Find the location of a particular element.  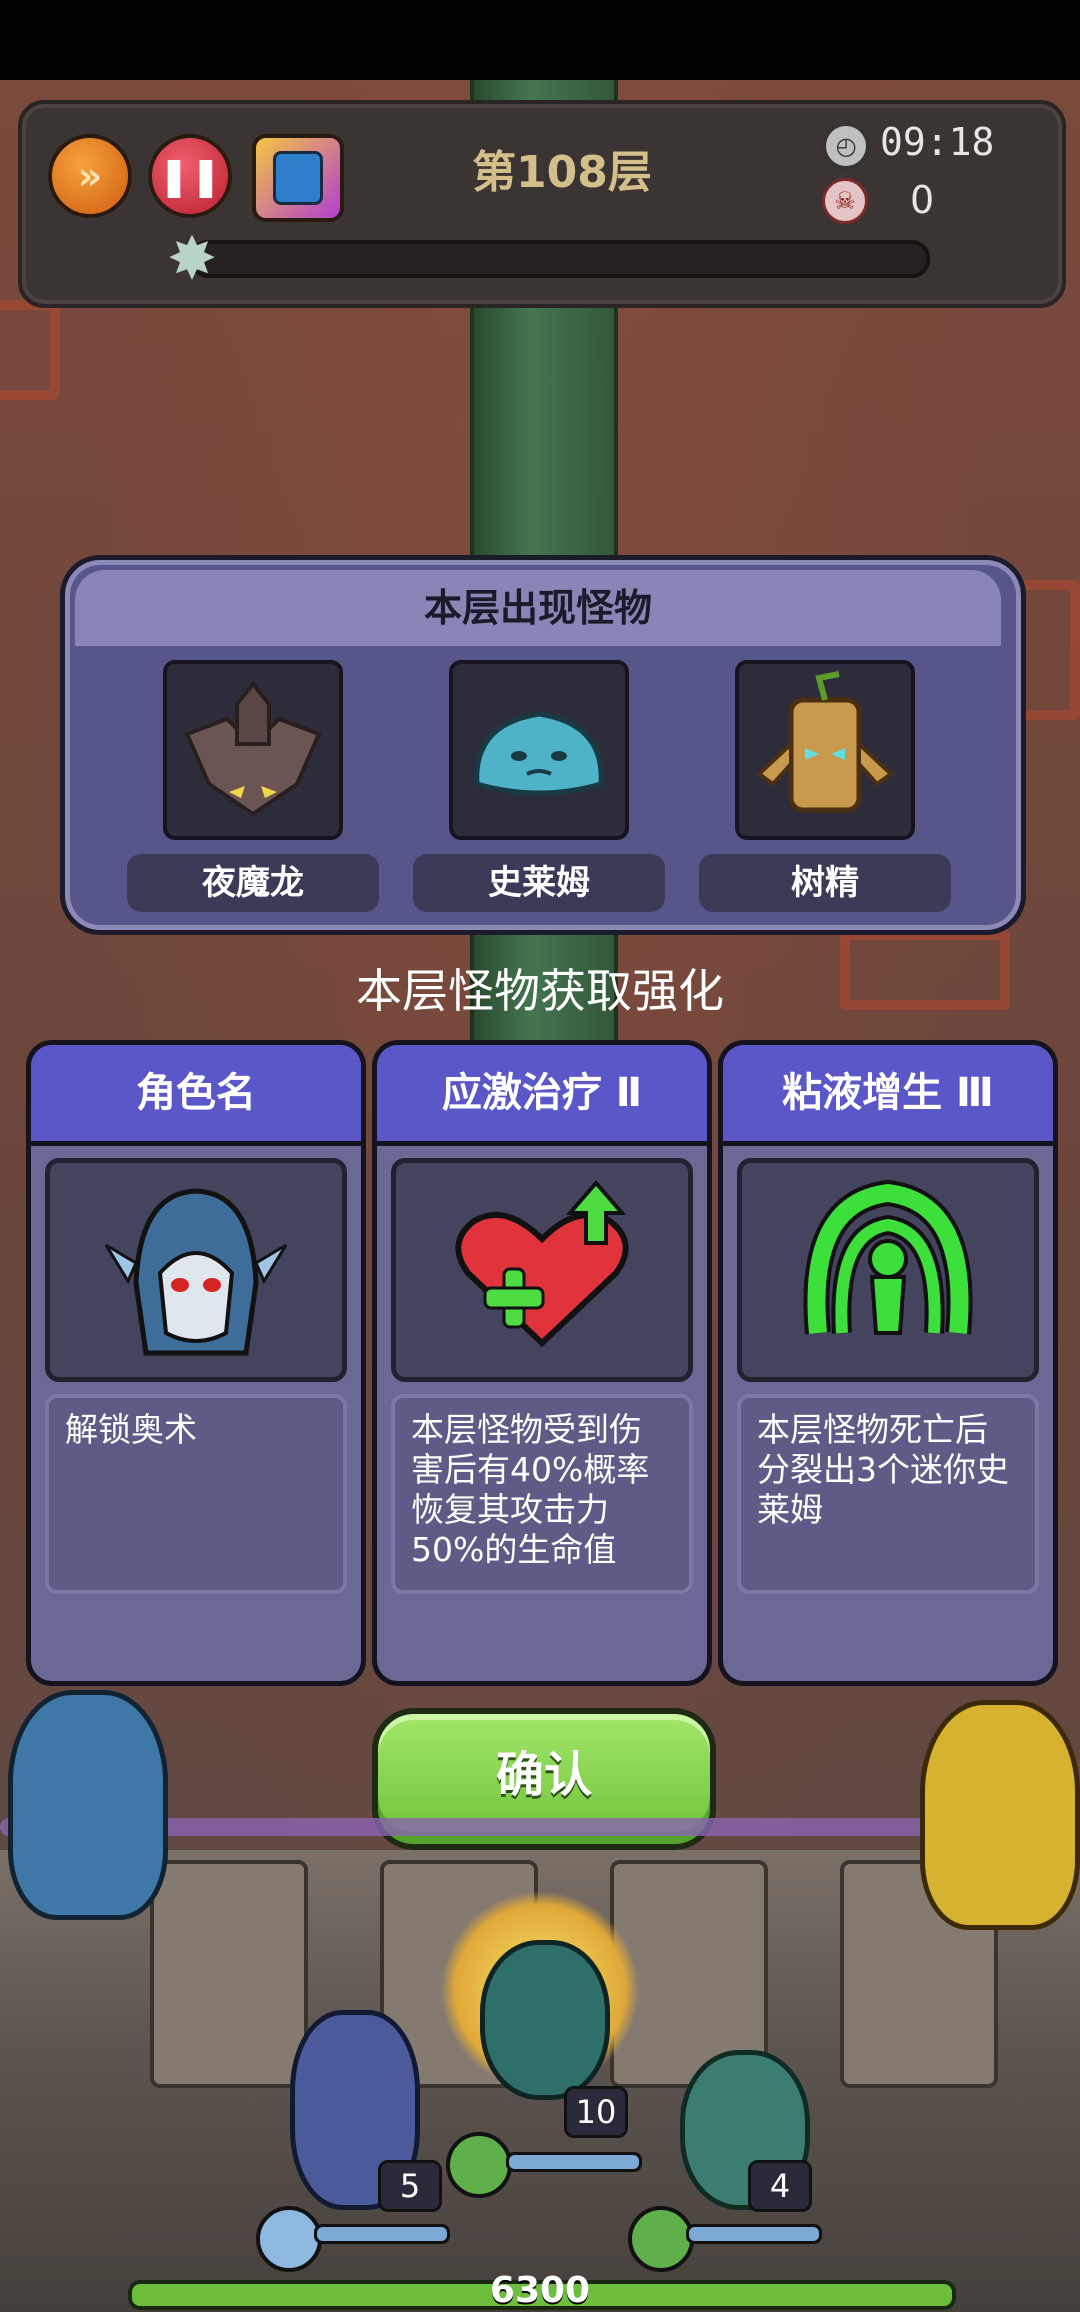

buff-card-role: 角色名 解锁奥术 is located at coordinates (196, 1363).